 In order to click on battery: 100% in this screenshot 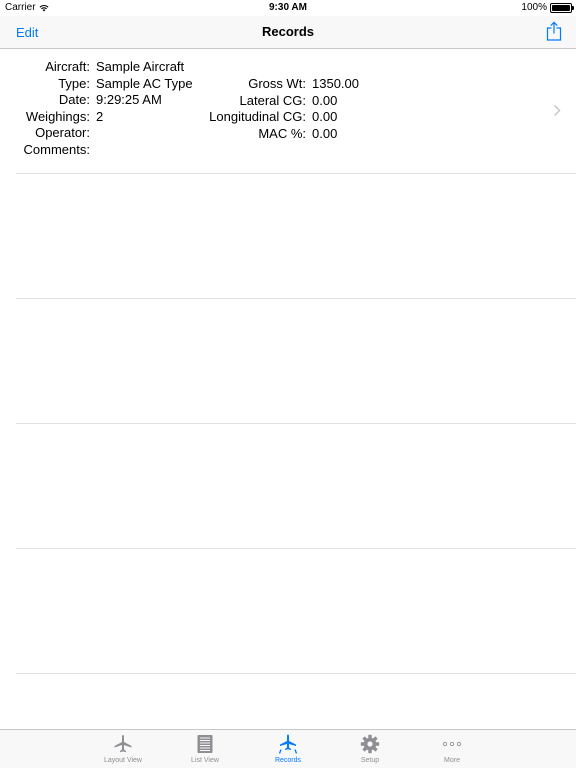, I will do `click(547, 7)`.